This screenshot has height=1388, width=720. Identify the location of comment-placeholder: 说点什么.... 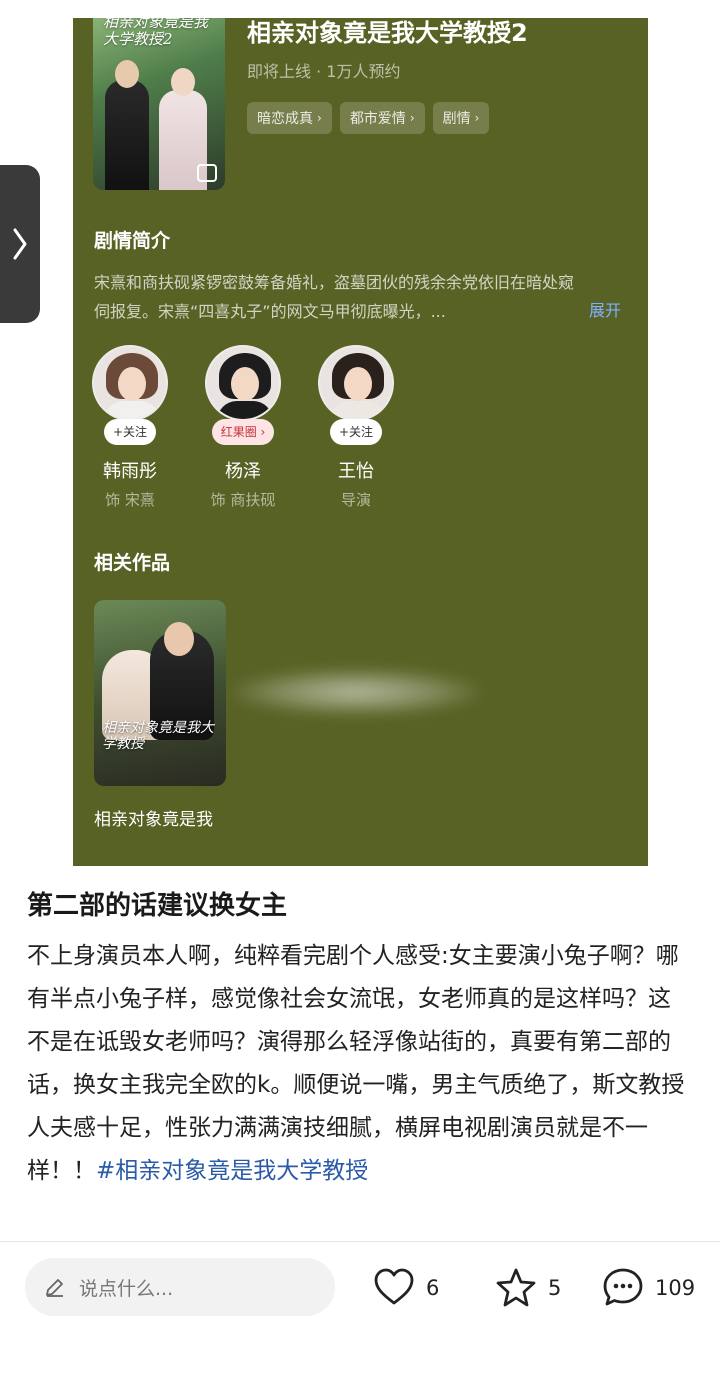
(126, 1288).